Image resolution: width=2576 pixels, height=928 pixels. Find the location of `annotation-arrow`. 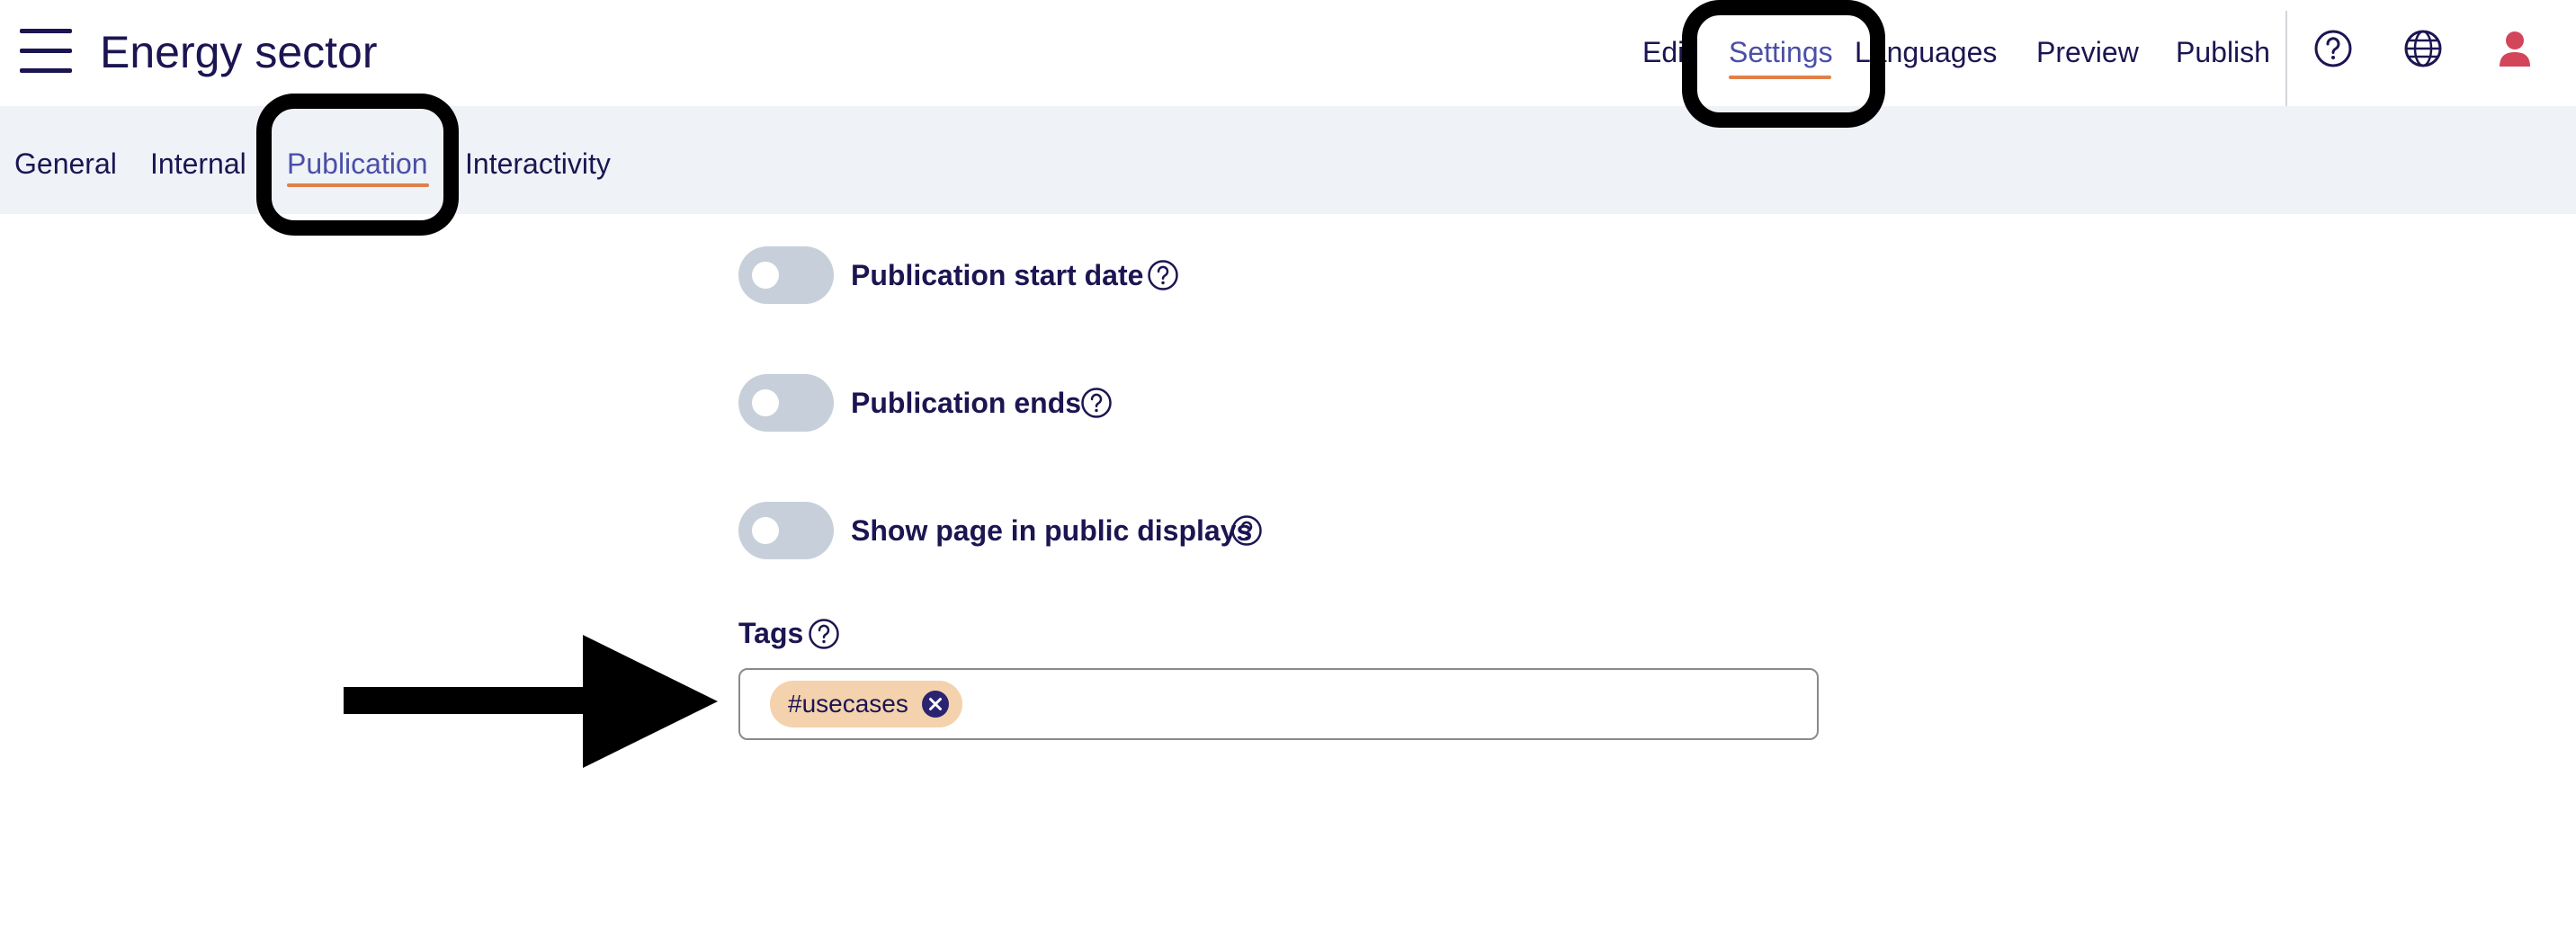

annotation-arrow is located at coordinates (531, 701).